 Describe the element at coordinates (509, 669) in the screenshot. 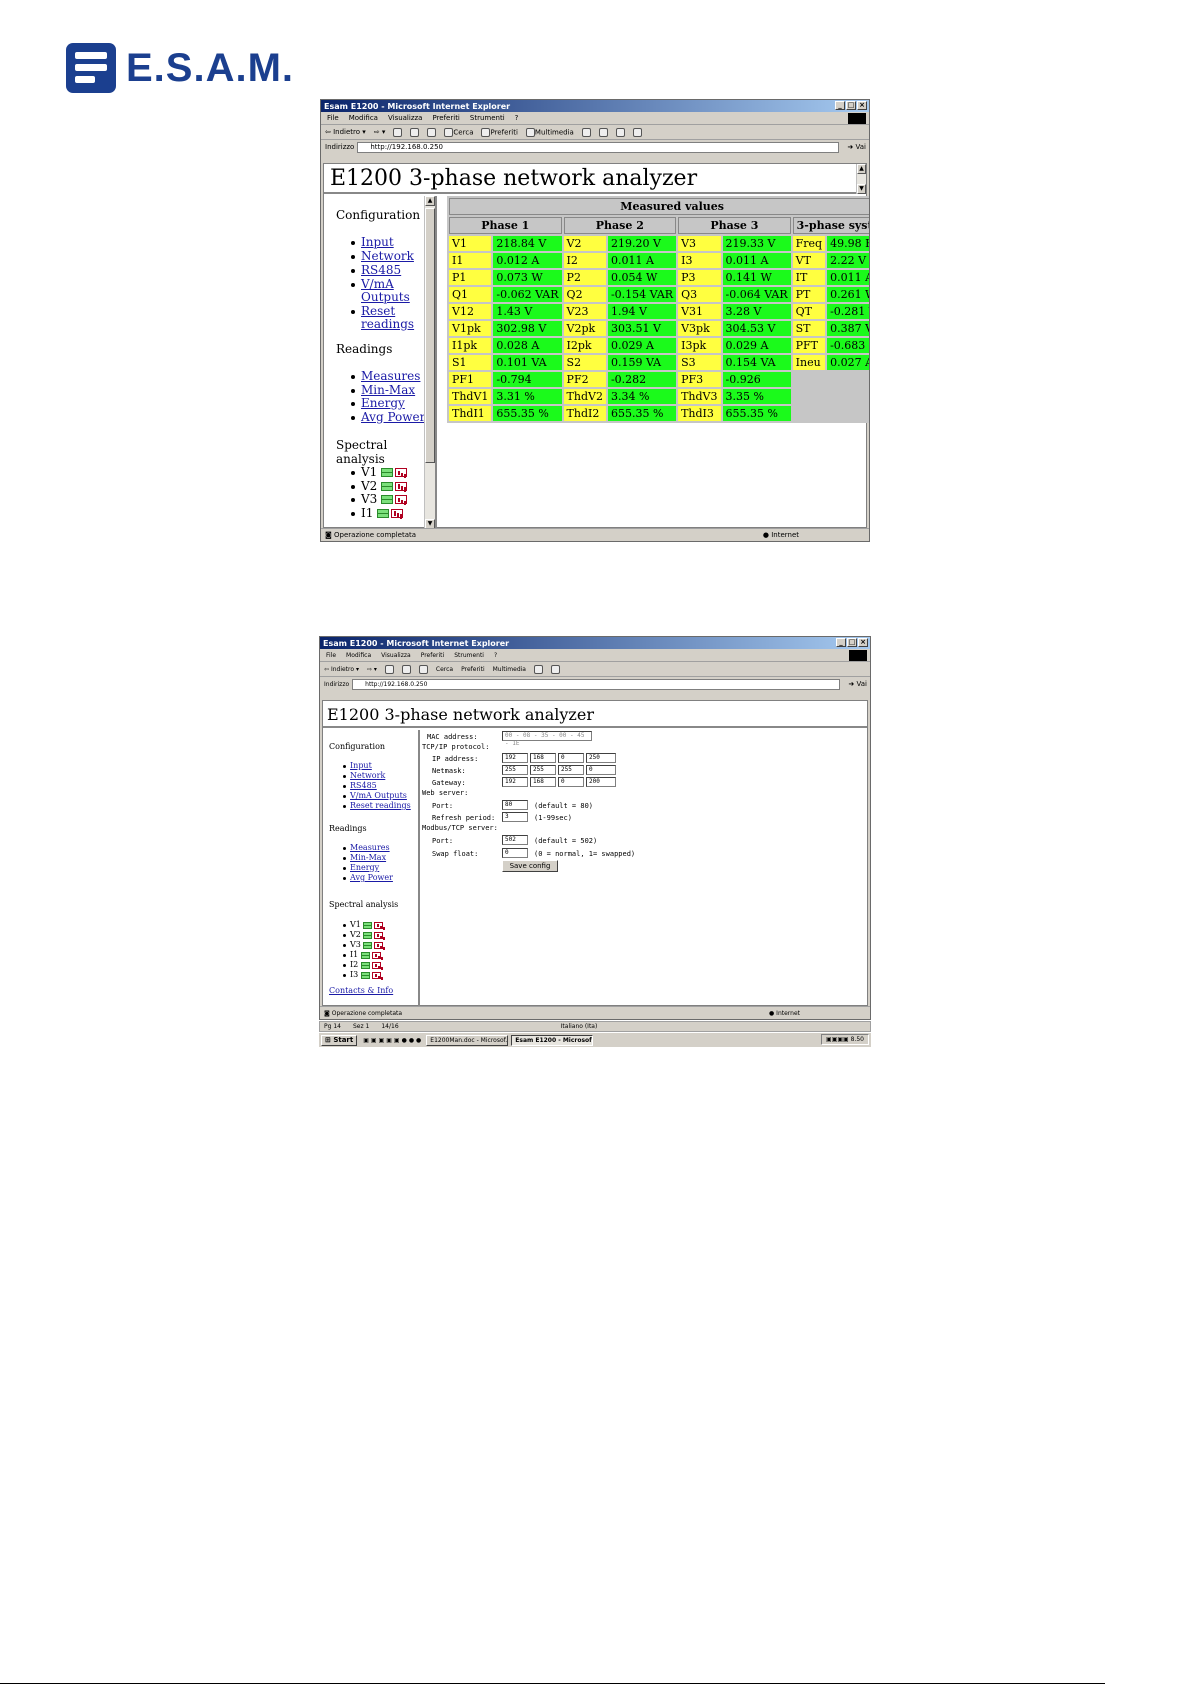

I see `multimedia-button-2: Multimedia` at that location.